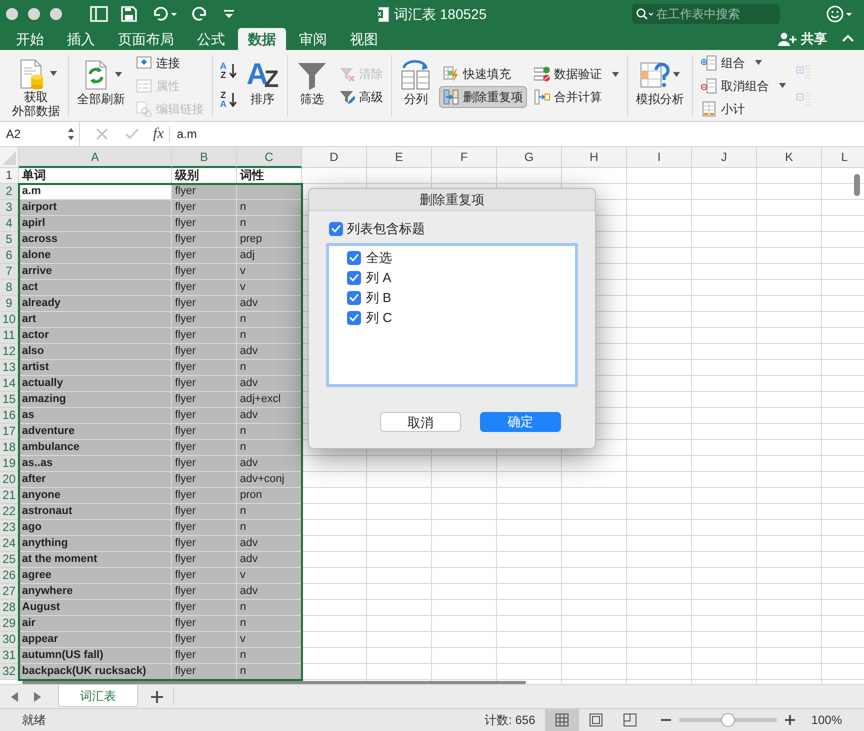 The height and width of the screenshot is (731, 864). I want to click on slider-thumb, so click(728, 720).